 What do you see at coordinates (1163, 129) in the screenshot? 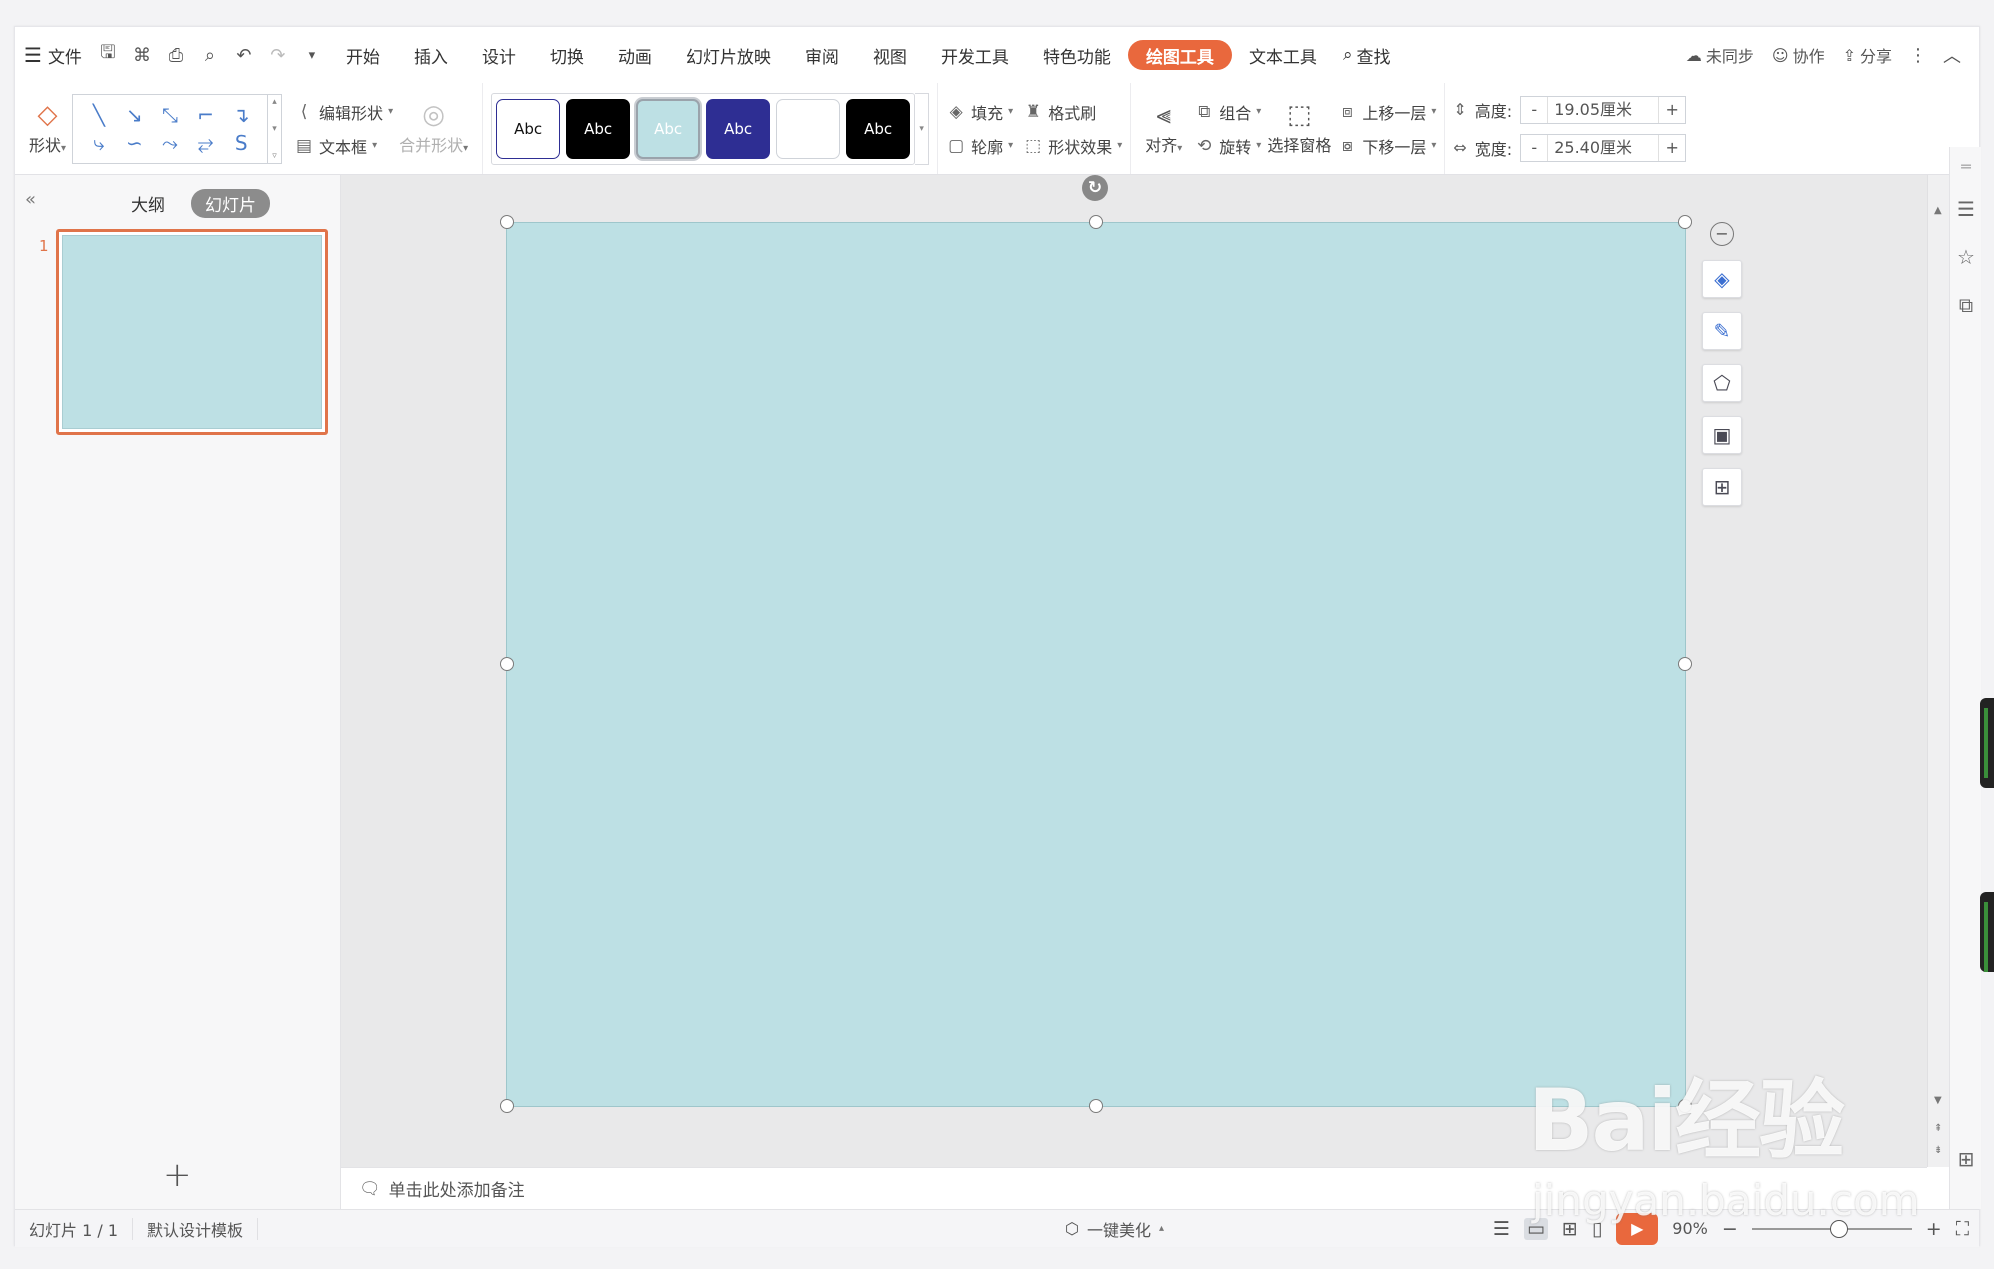
I see `align-button: ⫷ 对齐▾` at bounding box center [1163, 129].